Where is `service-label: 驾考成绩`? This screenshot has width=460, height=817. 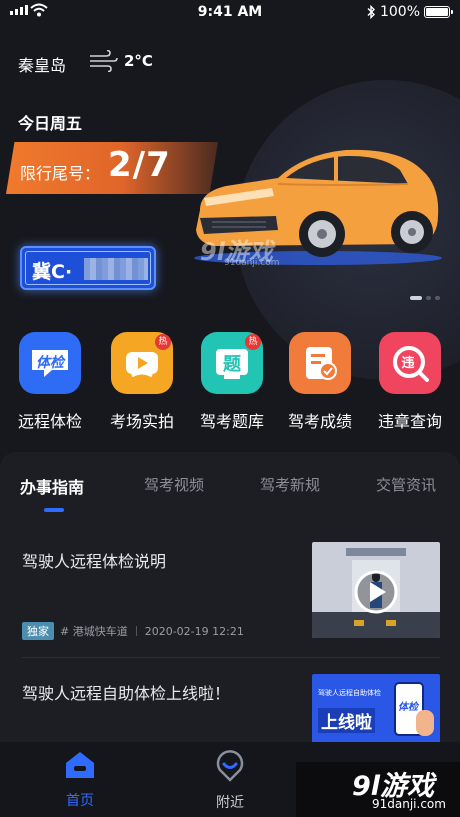 service-label: 驾考成绩 is located at coordinates (319, 421).